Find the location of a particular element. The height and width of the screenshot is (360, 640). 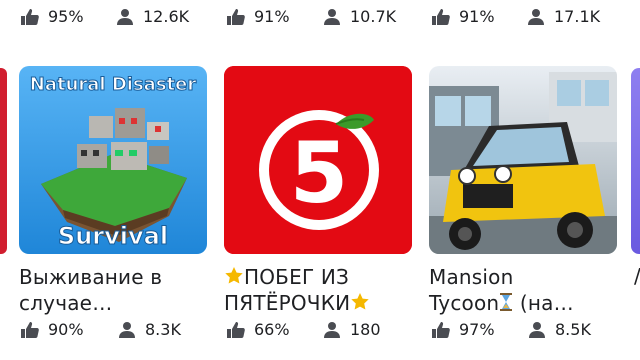

hourglass-icon is located at coordinates (506, 302).